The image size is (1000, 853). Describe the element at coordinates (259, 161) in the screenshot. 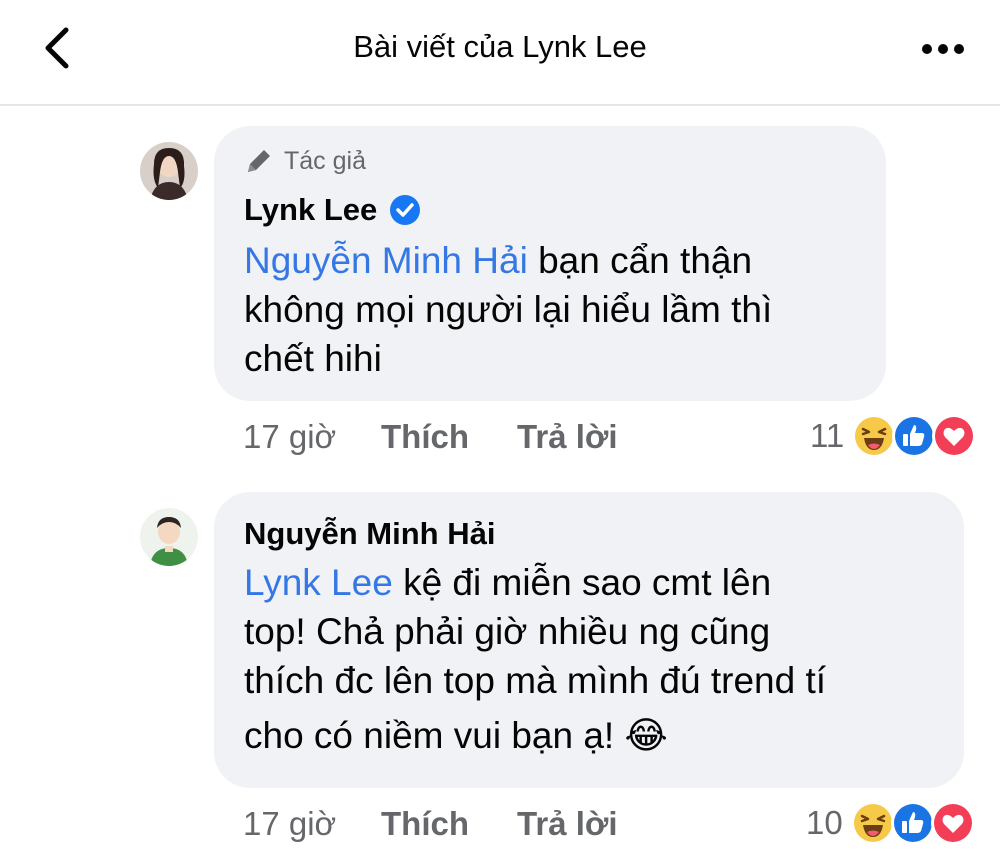

I see `pencil-icon` at that location.